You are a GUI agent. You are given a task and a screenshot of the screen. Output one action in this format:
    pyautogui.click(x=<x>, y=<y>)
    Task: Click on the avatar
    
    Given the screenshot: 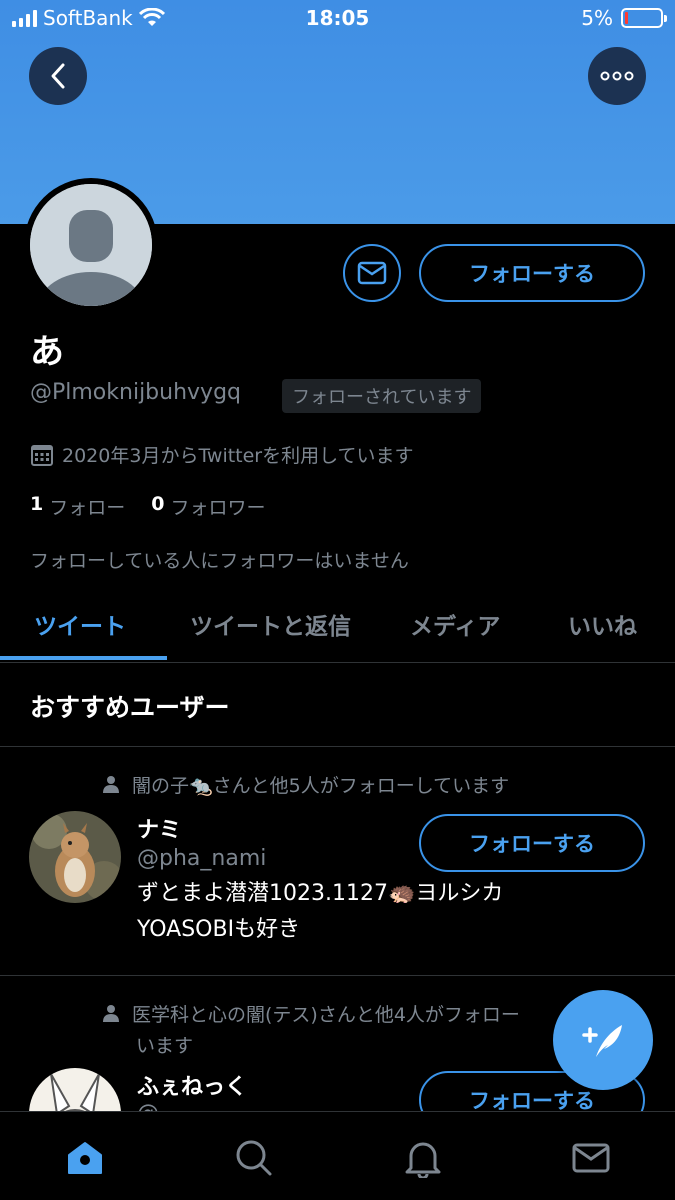 What is the action you would take?
    pyautogui.click(x=91, y=245)
    